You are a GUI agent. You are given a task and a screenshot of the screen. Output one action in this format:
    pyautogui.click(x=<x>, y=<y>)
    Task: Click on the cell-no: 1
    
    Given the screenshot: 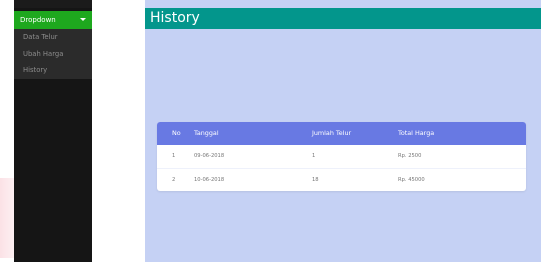 What is the action you would take?
    pyautogui.click(x=174, y=156)
    